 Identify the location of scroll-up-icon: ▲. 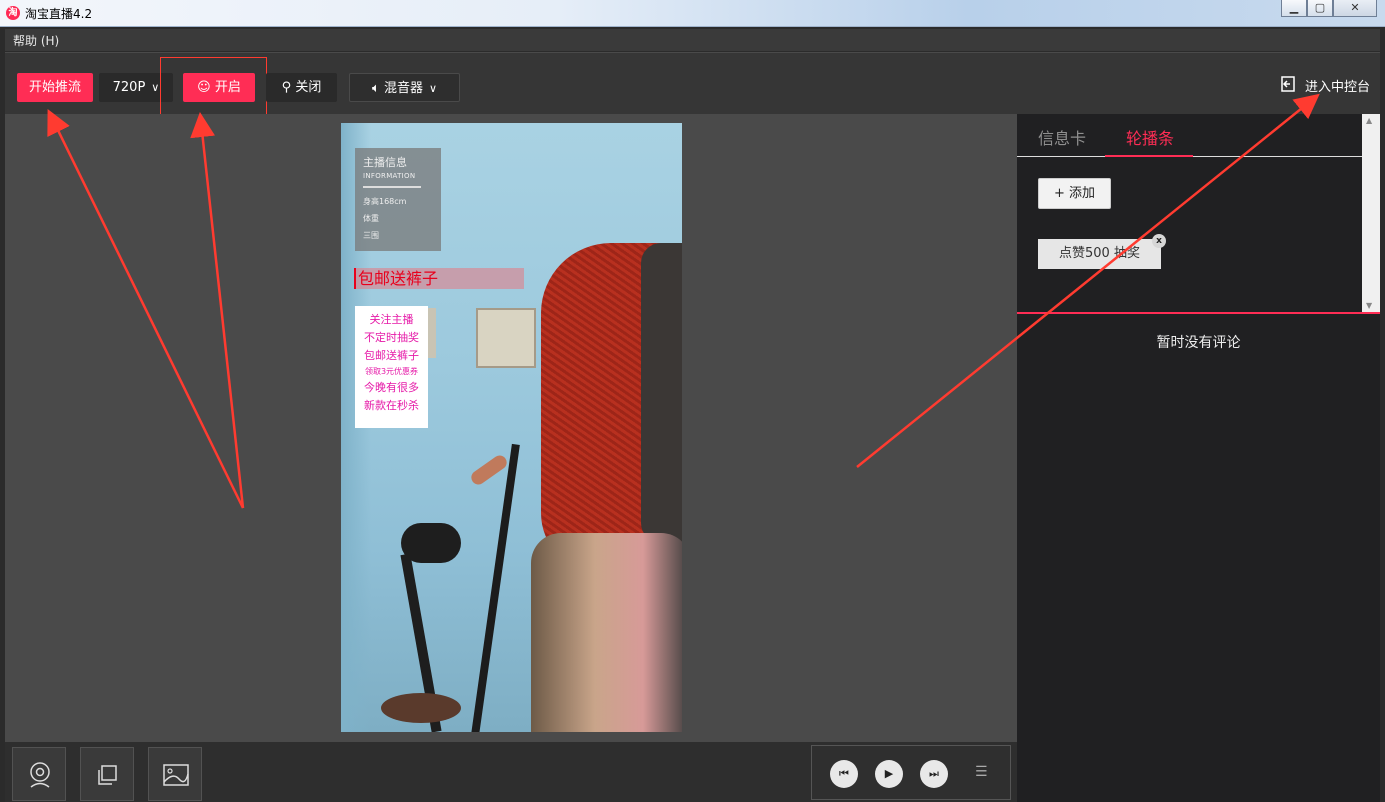
(1369, 120).